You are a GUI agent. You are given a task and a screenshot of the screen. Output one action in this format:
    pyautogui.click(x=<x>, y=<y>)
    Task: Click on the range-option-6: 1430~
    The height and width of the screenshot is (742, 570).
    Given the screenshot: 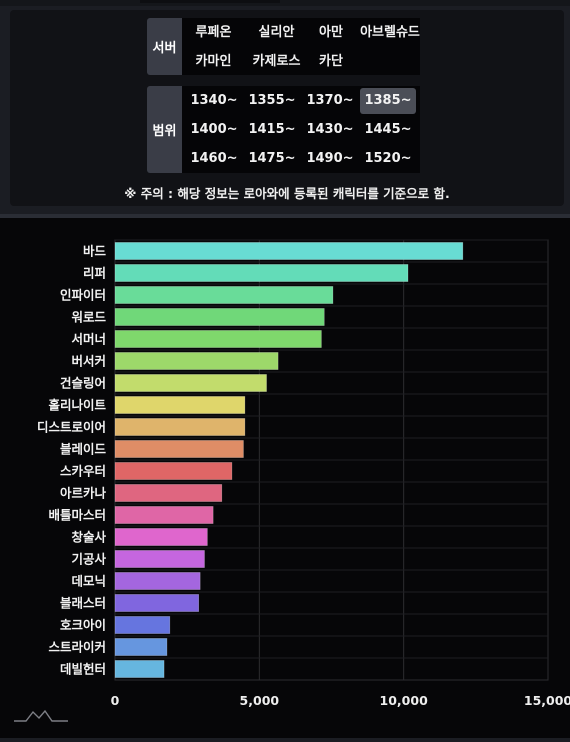 What is the action you would take?
    pyautogui.click(x=330, y=130)
    